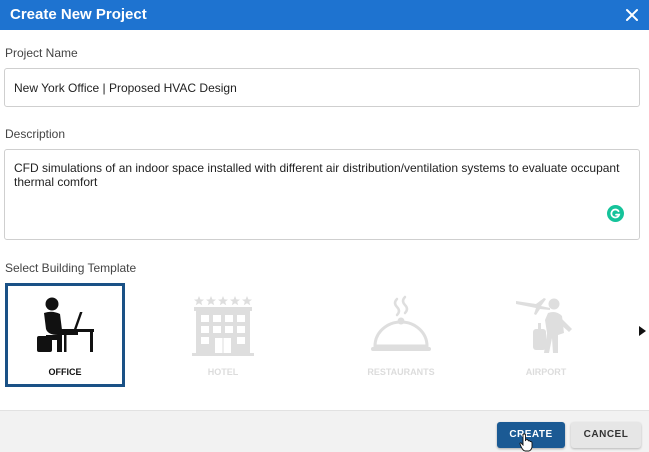 The height and width of the screenshot is (452, 649). What do you see at coordinates (606, 435) in the screenshot?
I see `cancel-button: CANCEL` at bounding box center [606, 435].